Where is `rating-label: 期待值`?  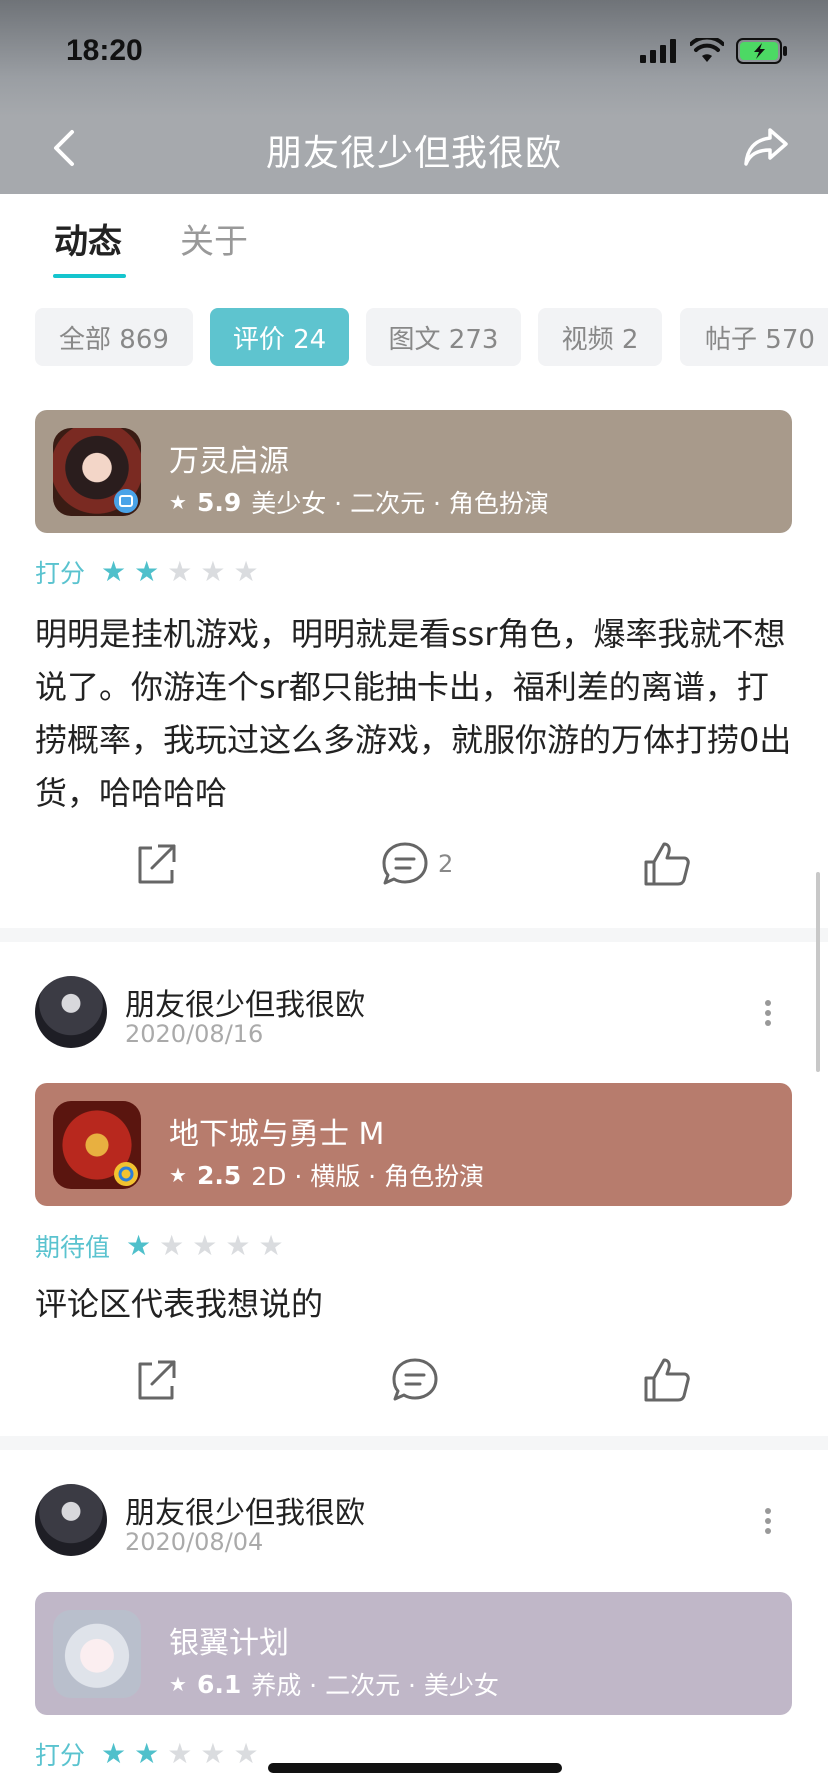
rating-label: 期待值 is located at coordinates (73, 1247).